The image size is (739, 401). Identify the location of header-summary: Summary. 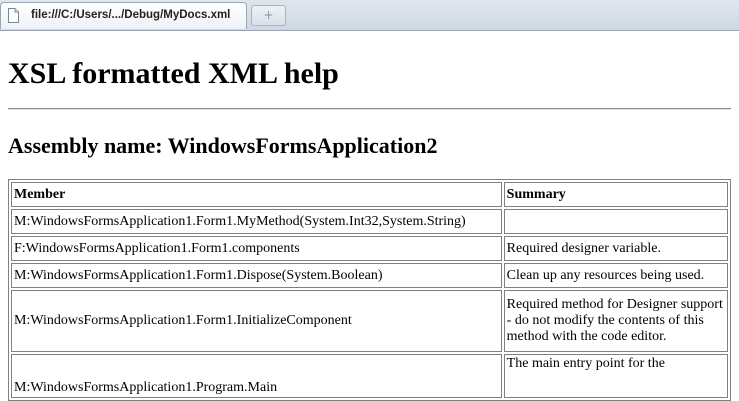
(615, 194).